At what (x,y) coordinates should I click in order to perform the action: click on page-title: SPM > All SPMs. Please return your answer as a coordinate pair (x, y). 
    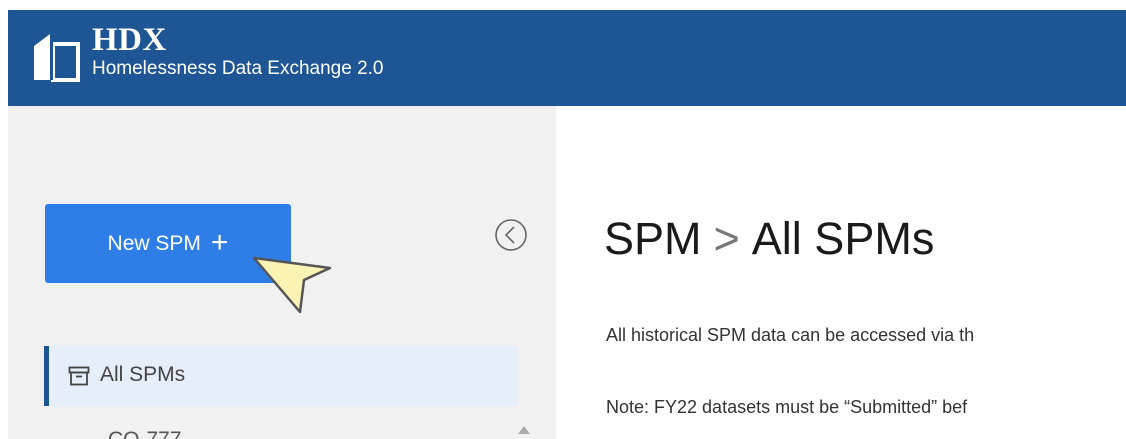
    Looking at the image, I should click on (769, 238).